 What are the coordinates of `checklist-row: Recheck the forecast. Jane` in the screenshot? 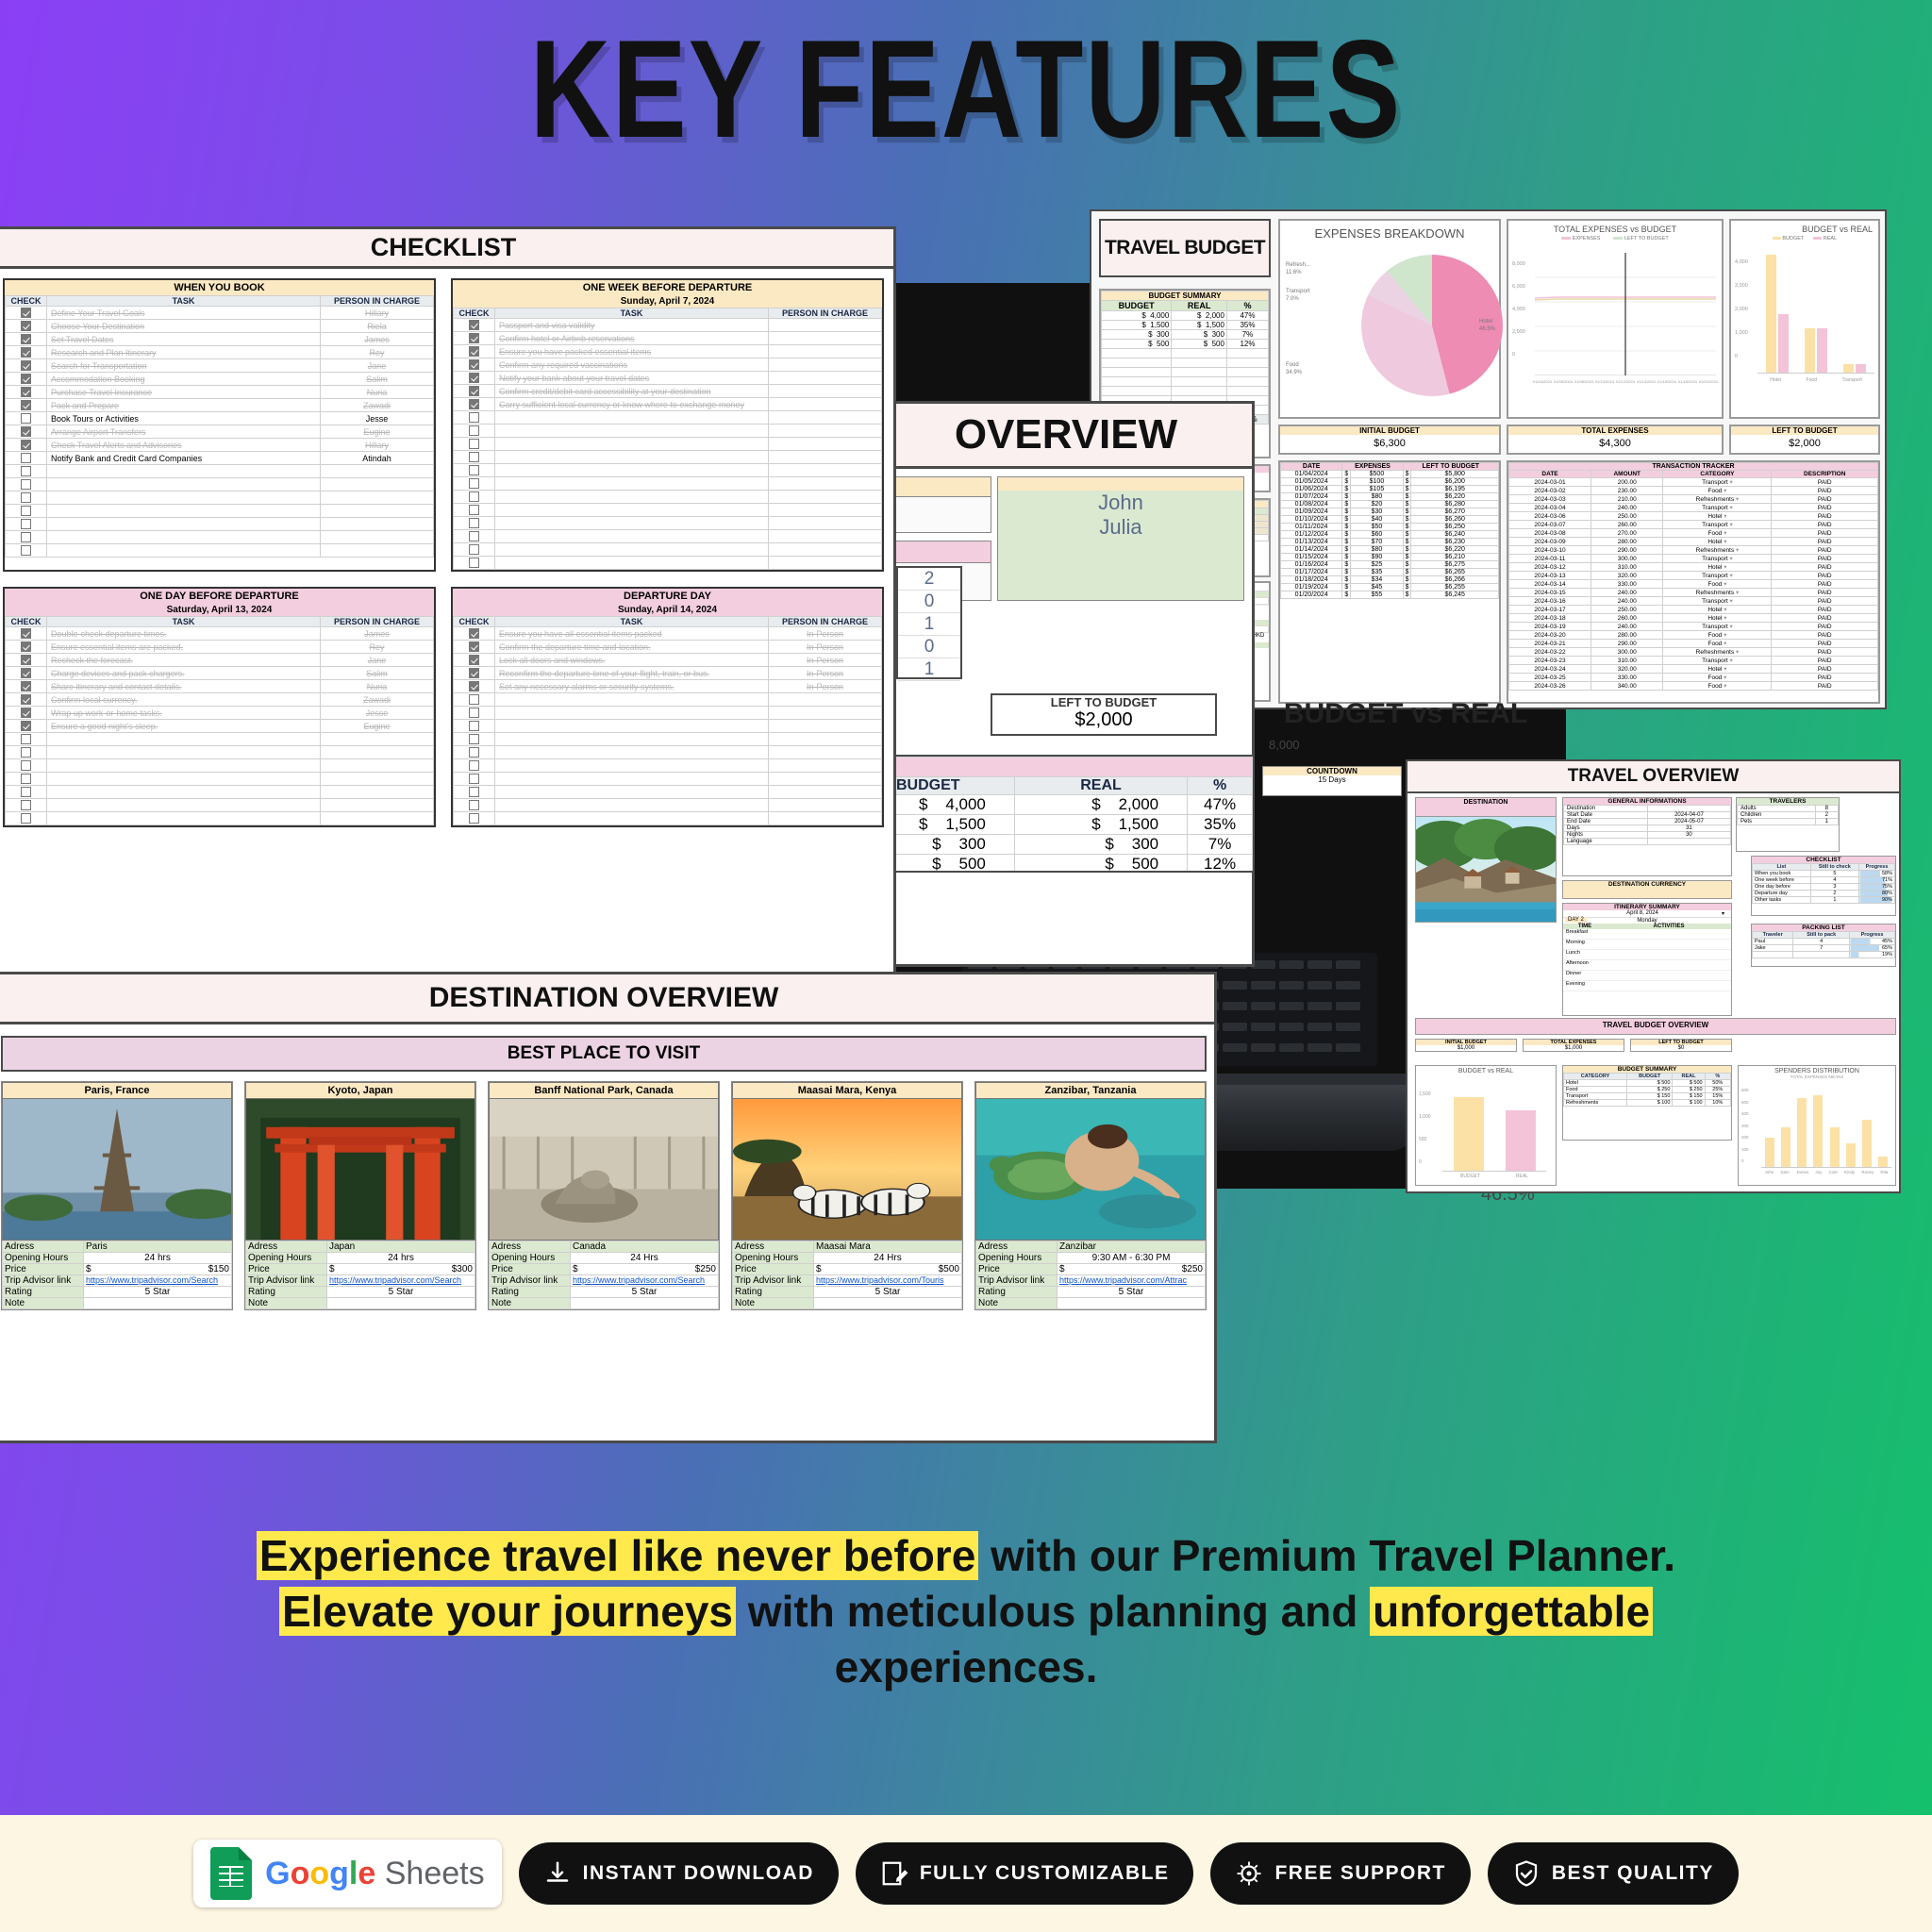 It's located at (220, 660).